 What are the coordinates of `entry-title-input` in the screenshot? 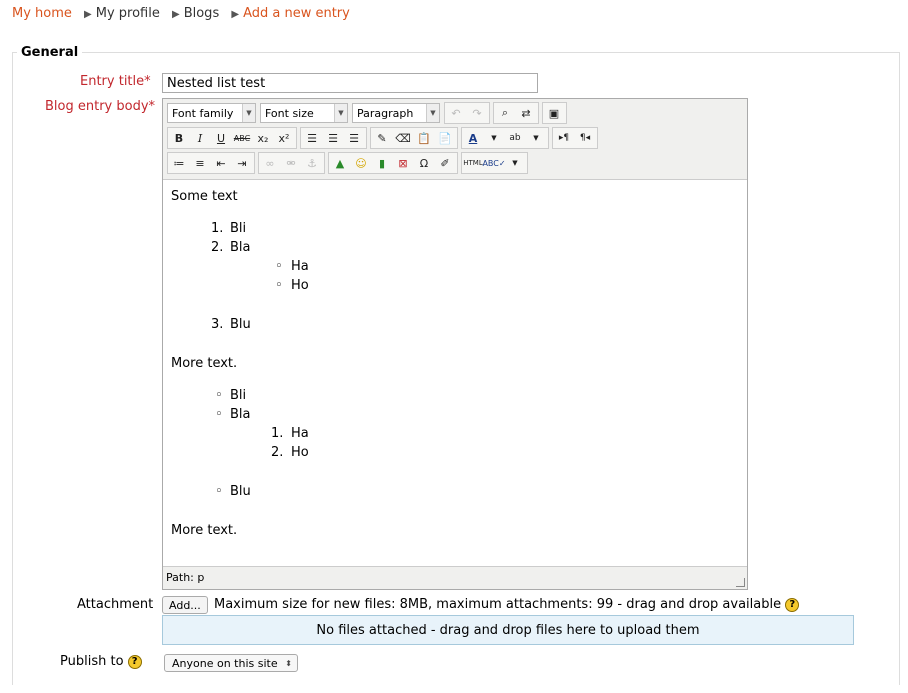 It's located at (350, 83).